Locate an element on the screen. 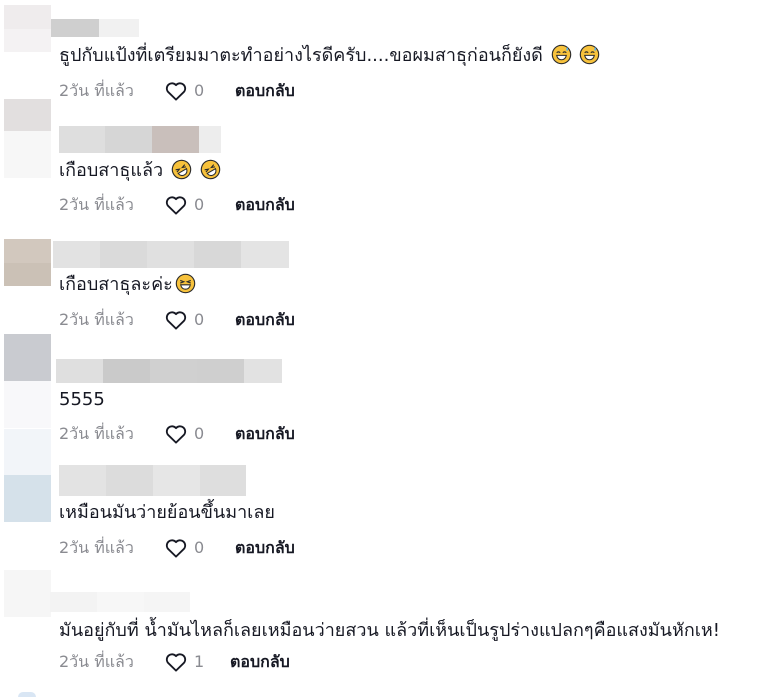  next-avatar-partial is located at coordinates (27, 694).